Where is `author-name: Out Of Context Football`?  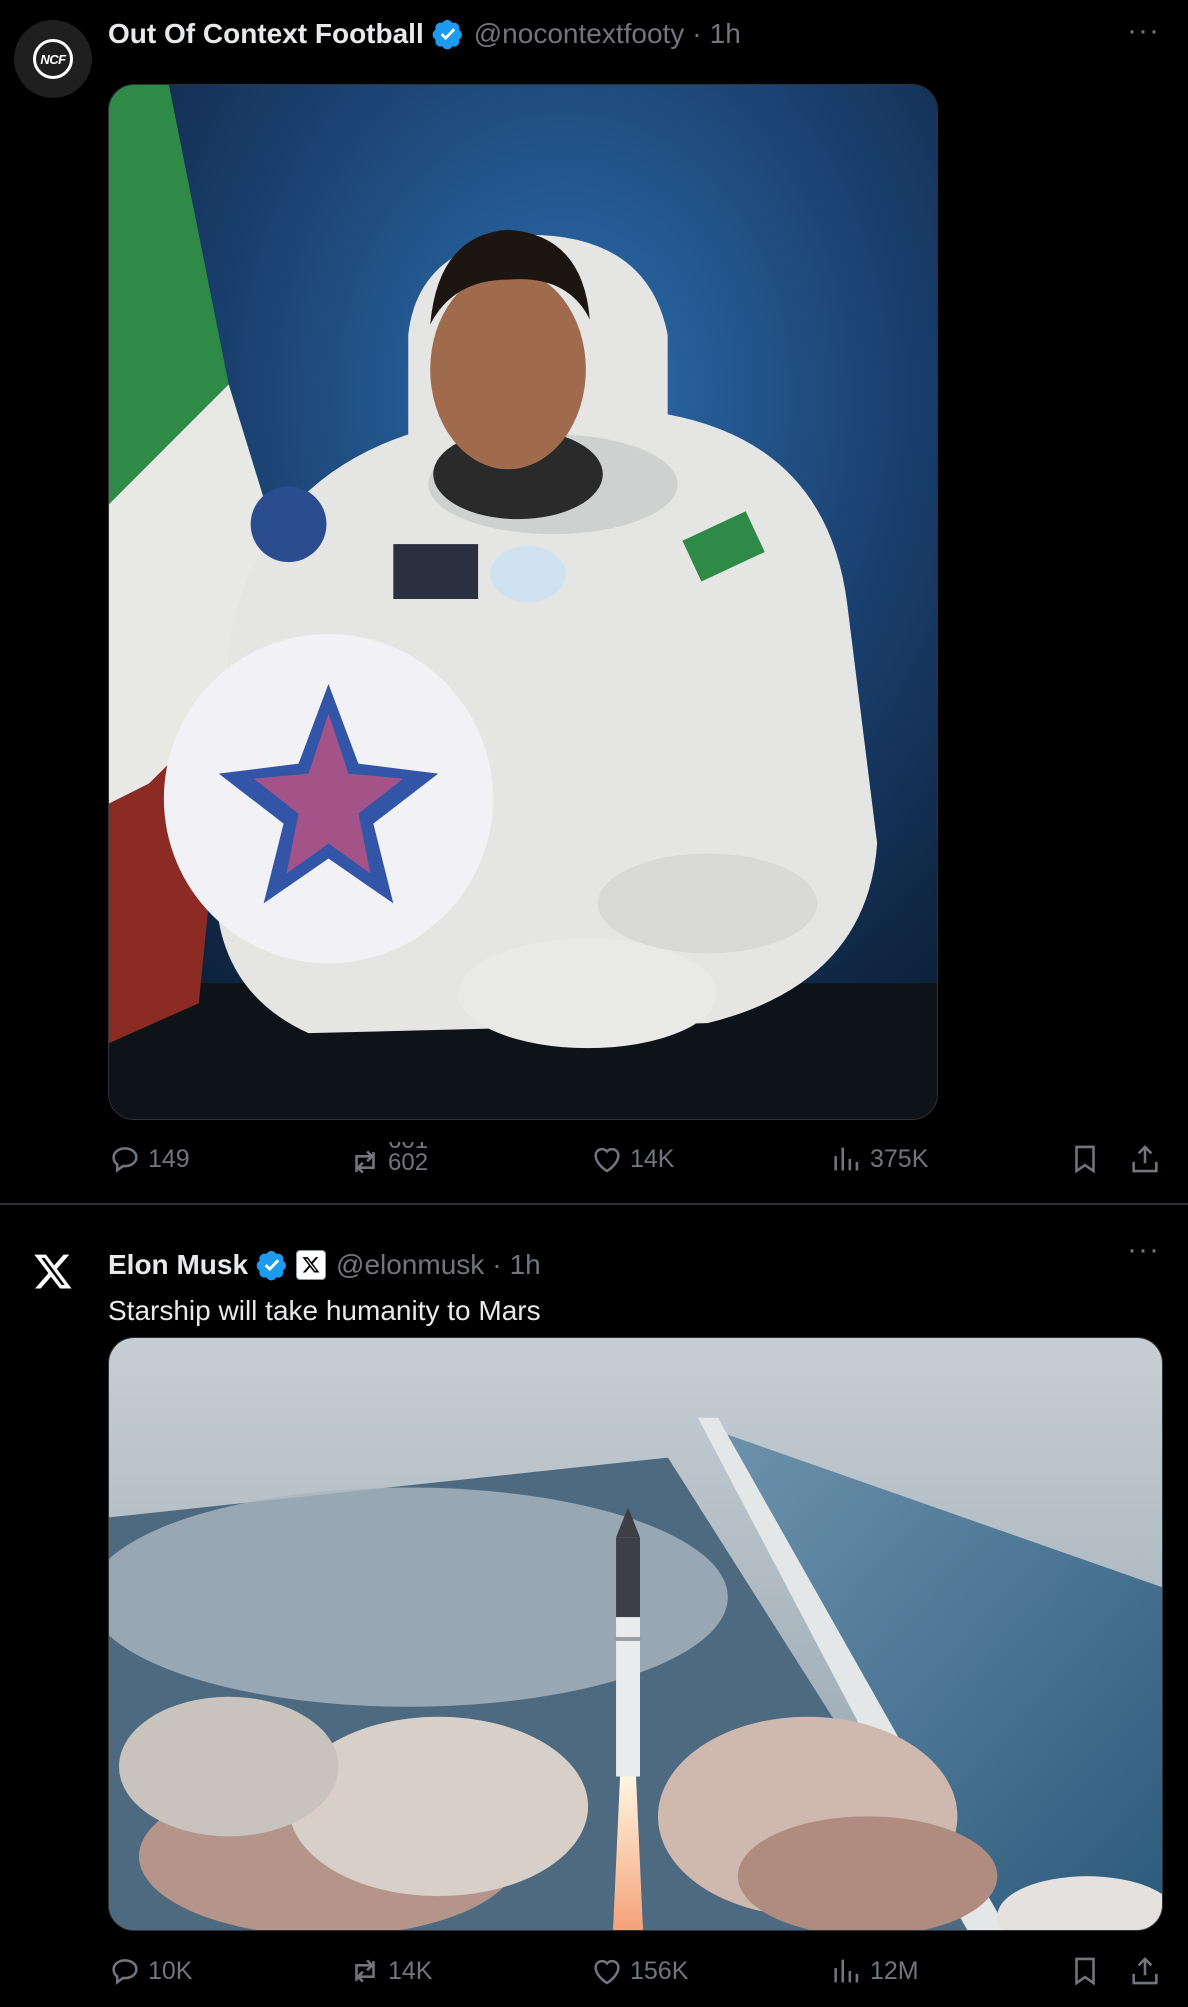 author-name: Out Of Context Football is located at coordinates (266, 34).